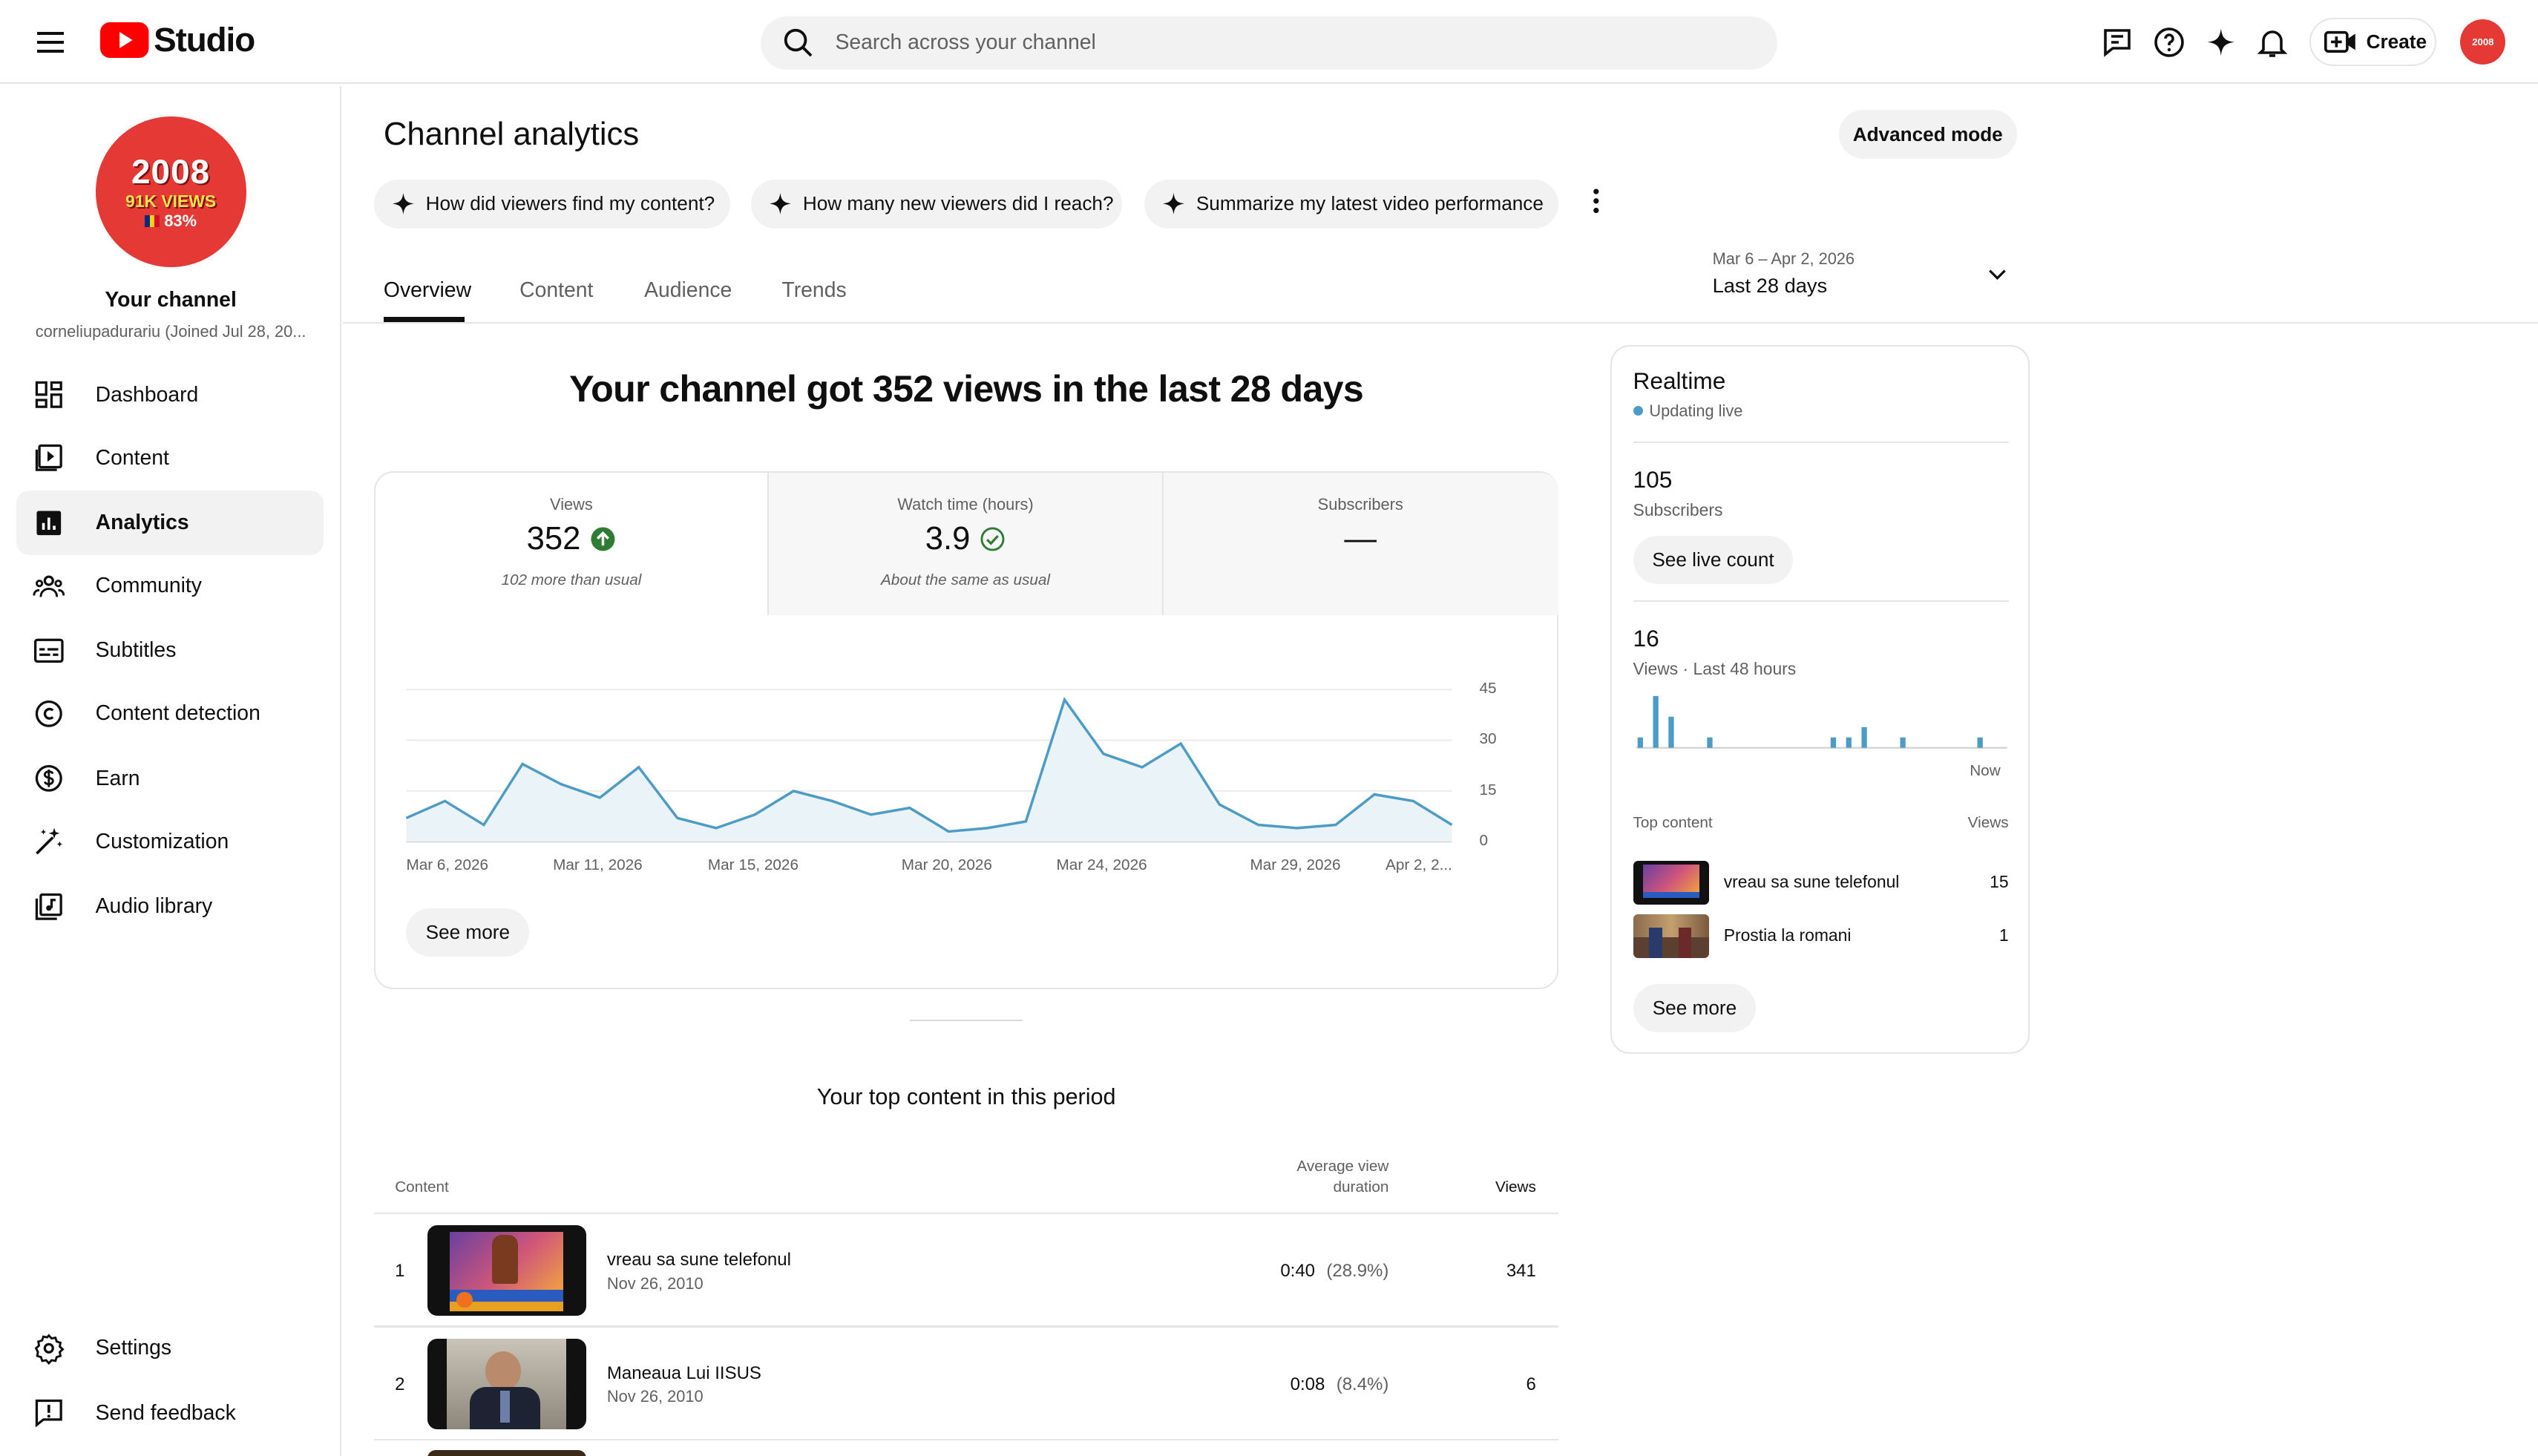  What do you see at coordinates (1307, 1177) in the screenshot?
I see `col-header-avg-duration: Average view duration` at bounding box center [1307, 1177].